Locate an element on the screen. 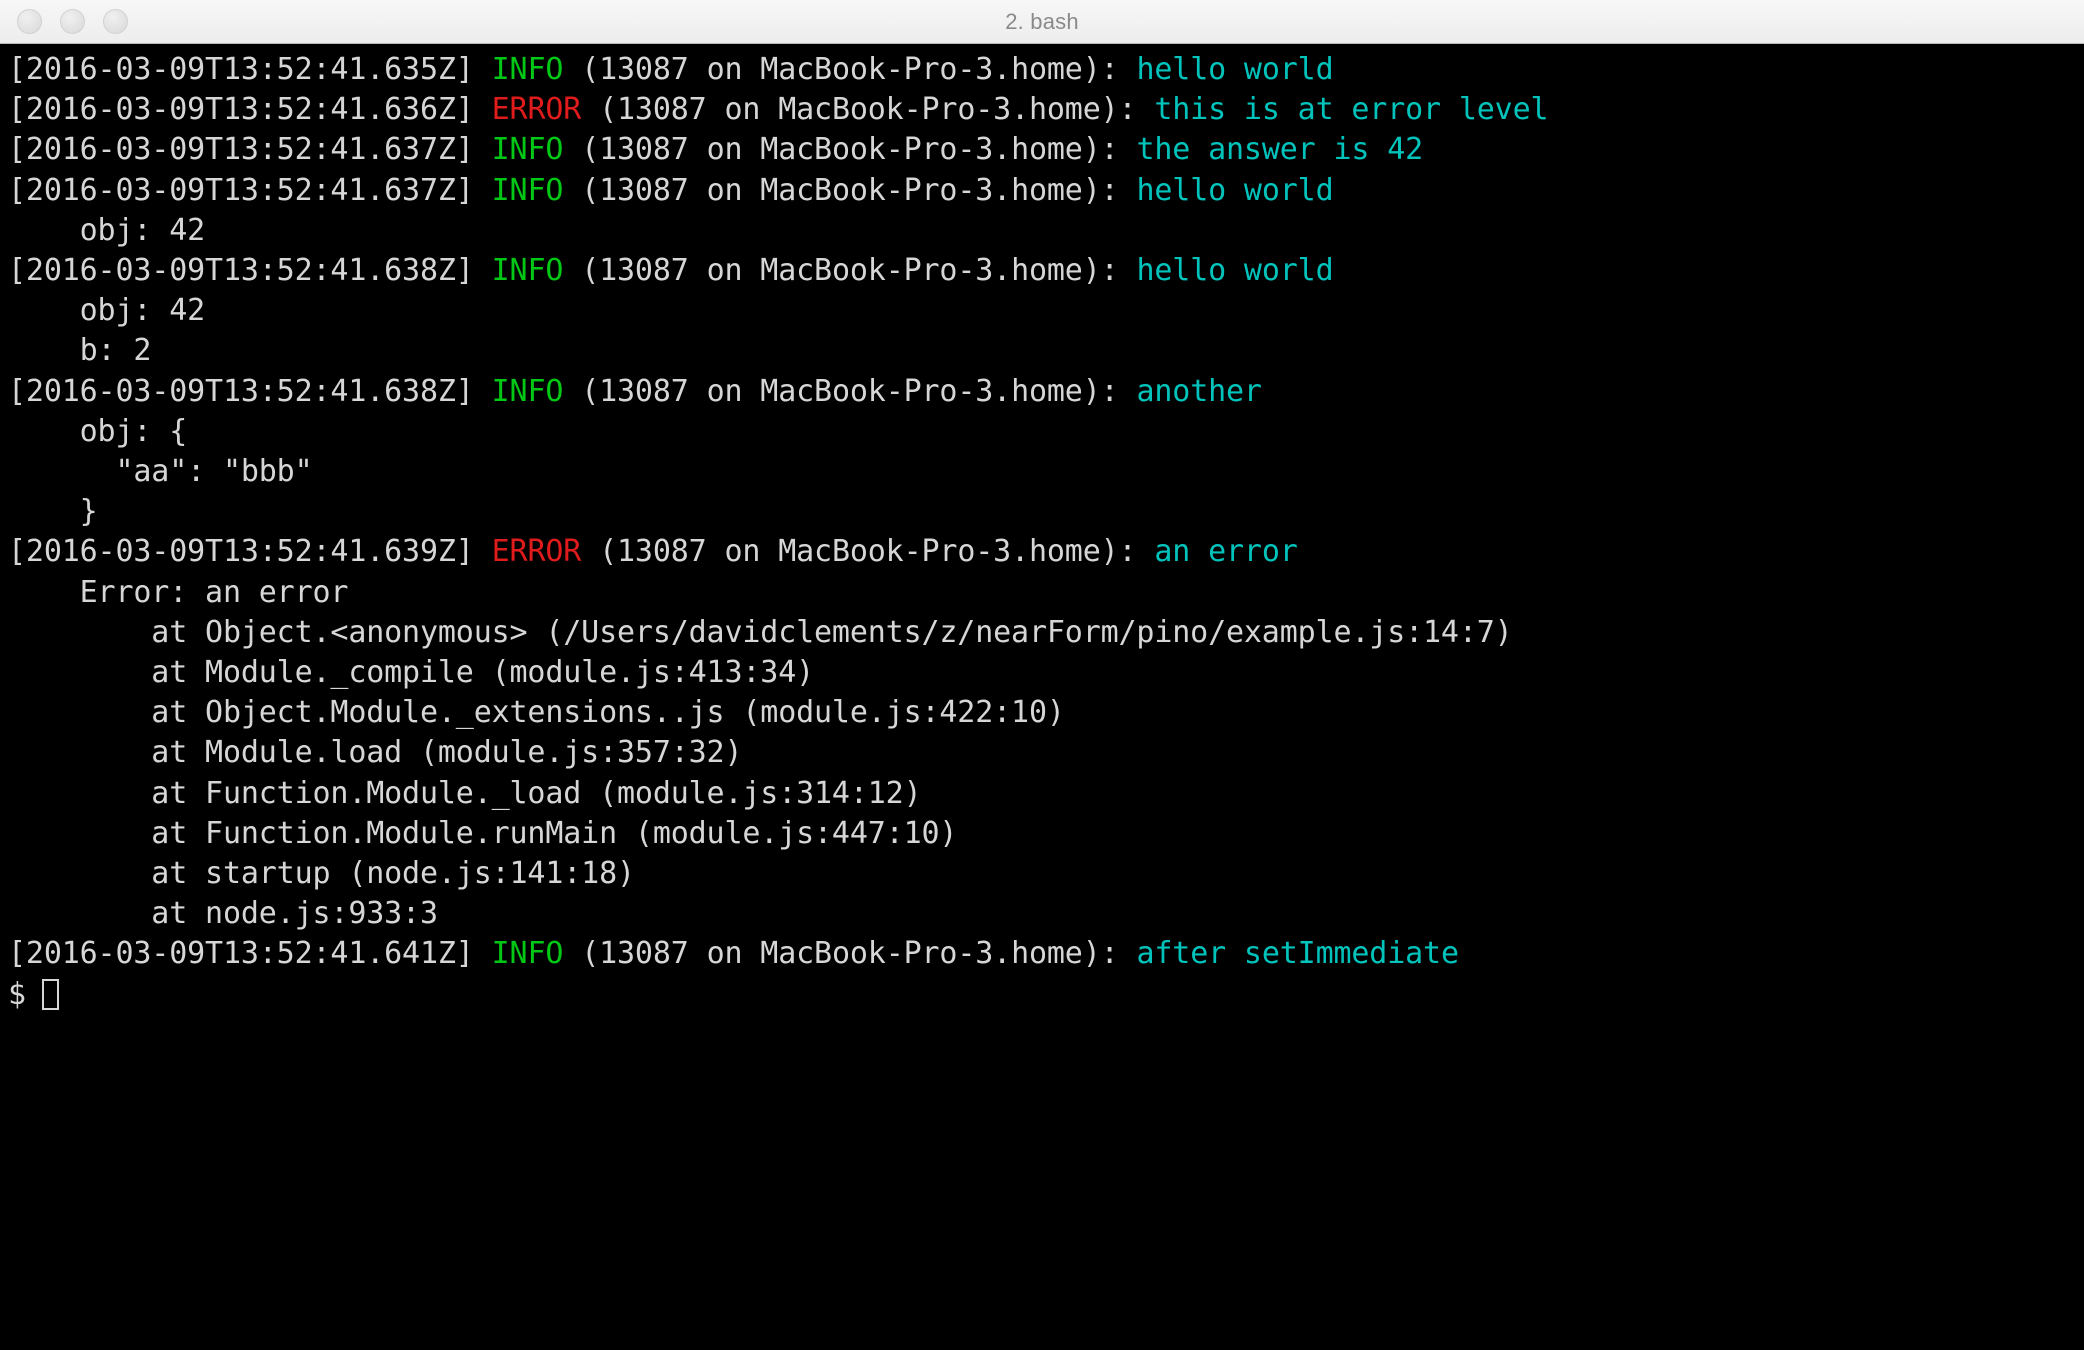  close-button is located at coordinates (29, 21).